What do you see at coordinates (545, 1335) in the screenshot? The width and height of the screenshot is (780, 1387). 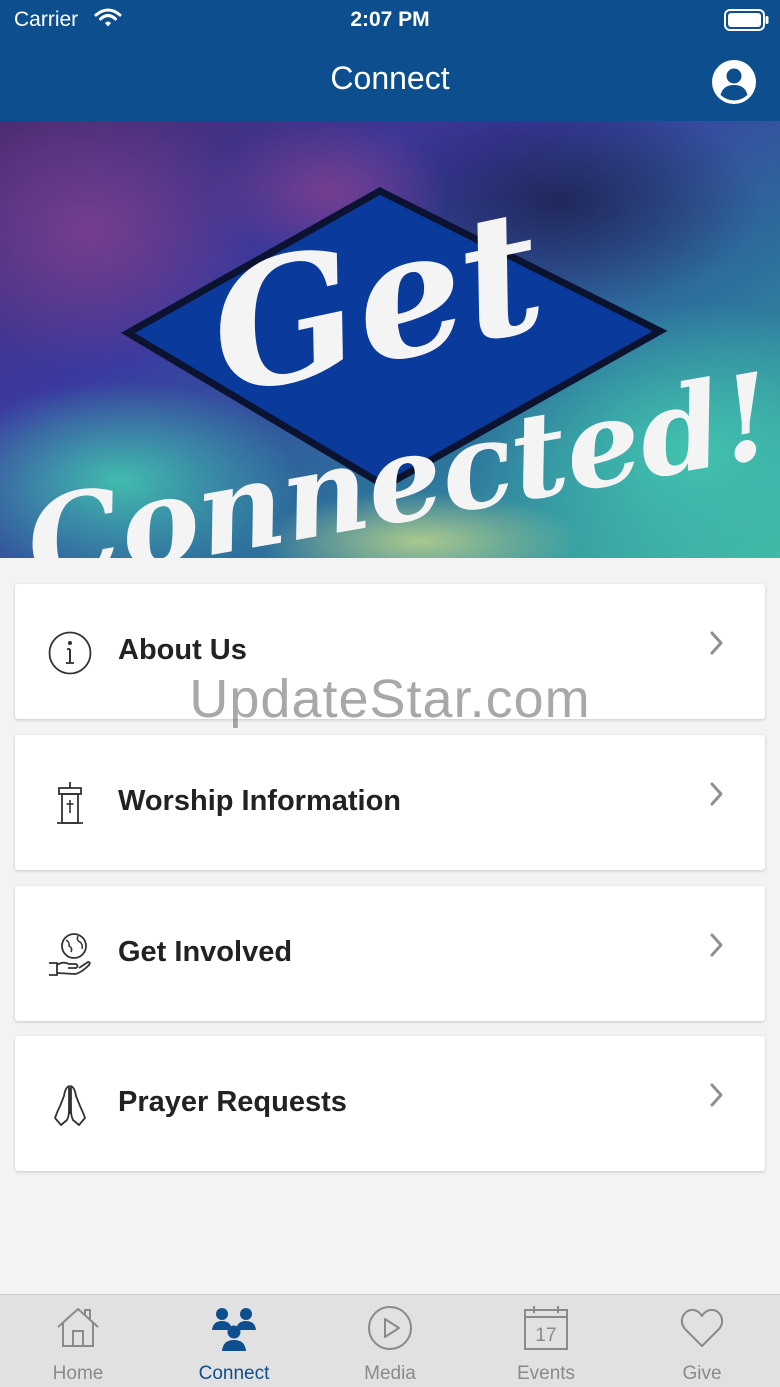 I see `calendar-day: 17` at bounding box center [545, 1335].